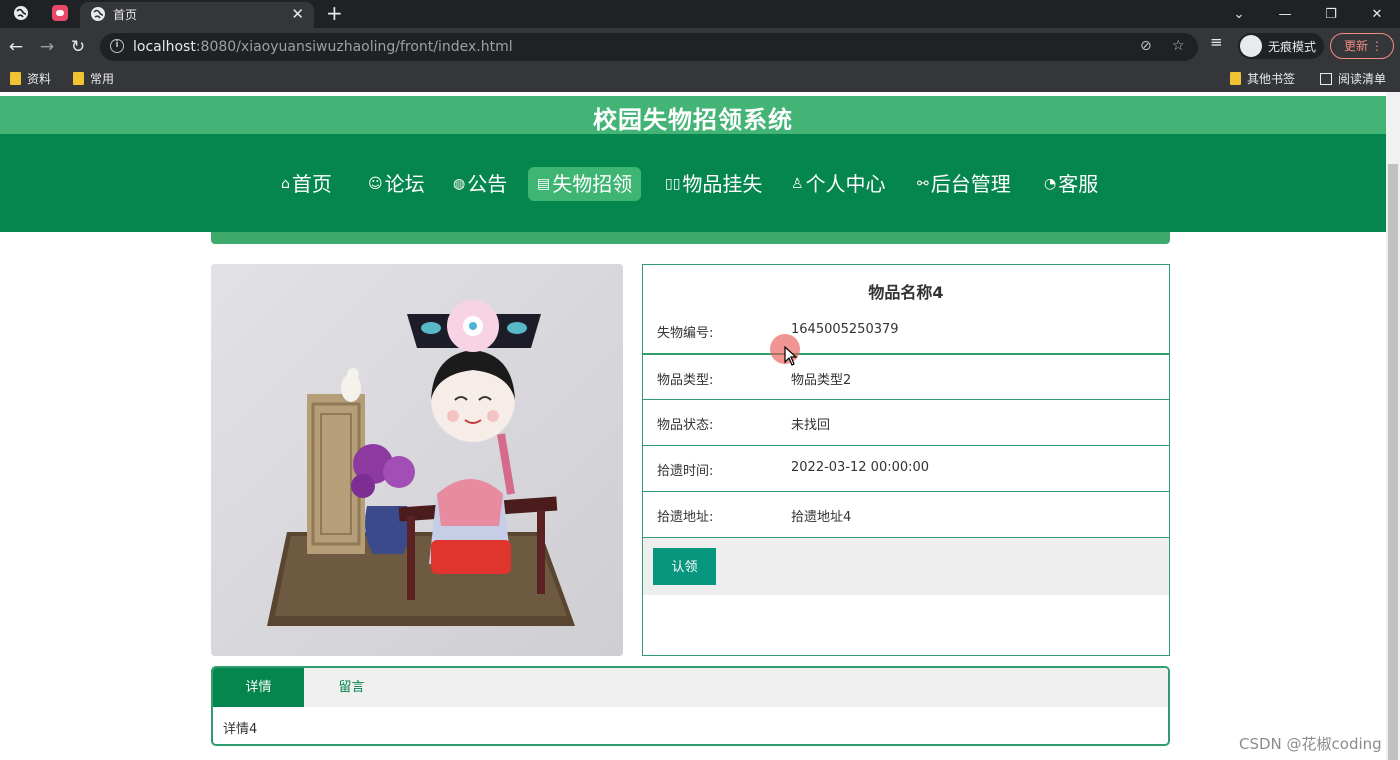 The width and height of the screenshot is (1400, 760). I want to click on document-icon: ▤, so click(544, 184).